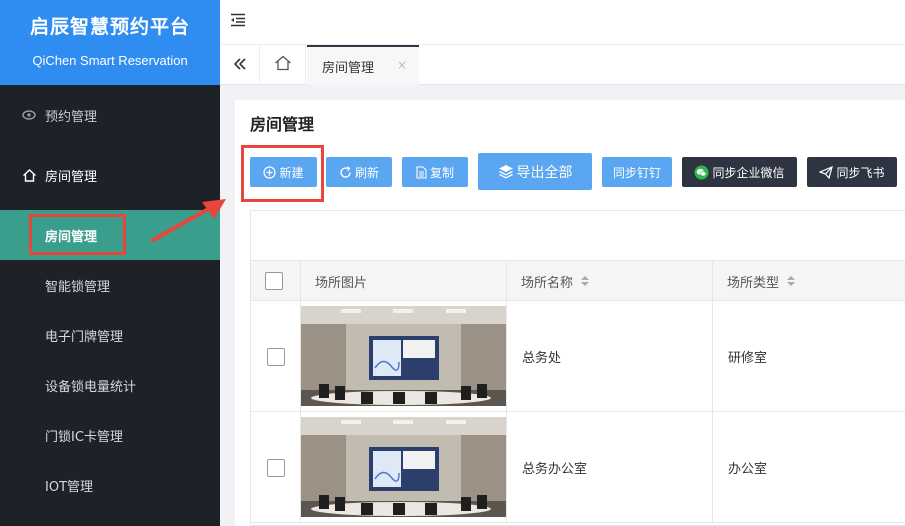 This screenshot has width=905, height=526. What do you see at coordinates (110, 175) in the screenshot?
I see `menu-group-room: 房间管理` at bounding box center [110, 175].